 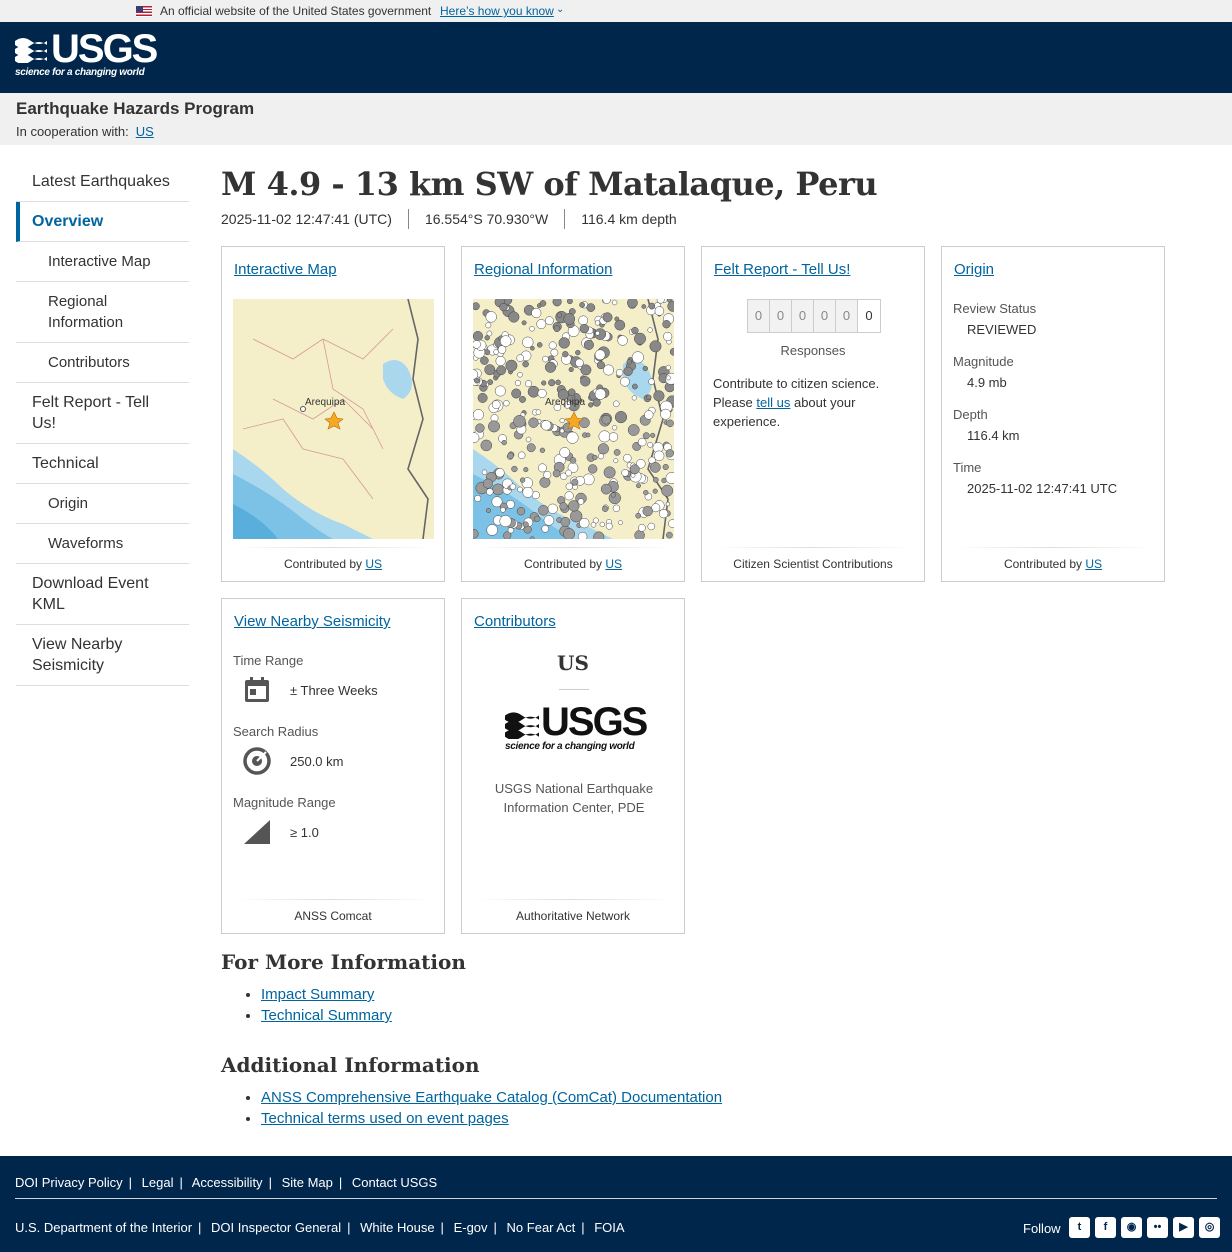 What do you see at coordinates (102, 182) in the screenshot?
I see `nav-latest-earthquakes: Latest Earthquakes` at bounding box center [102, 182].